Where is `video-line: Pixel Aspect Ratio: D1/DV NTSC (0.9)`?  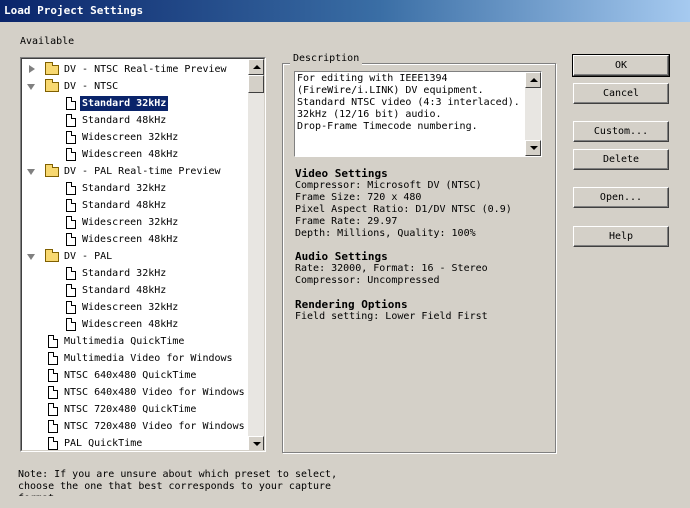 video-line: Pixel Aspect Ratio: D1/DV NTSC (0.9) is located at coordinates (403, 209).